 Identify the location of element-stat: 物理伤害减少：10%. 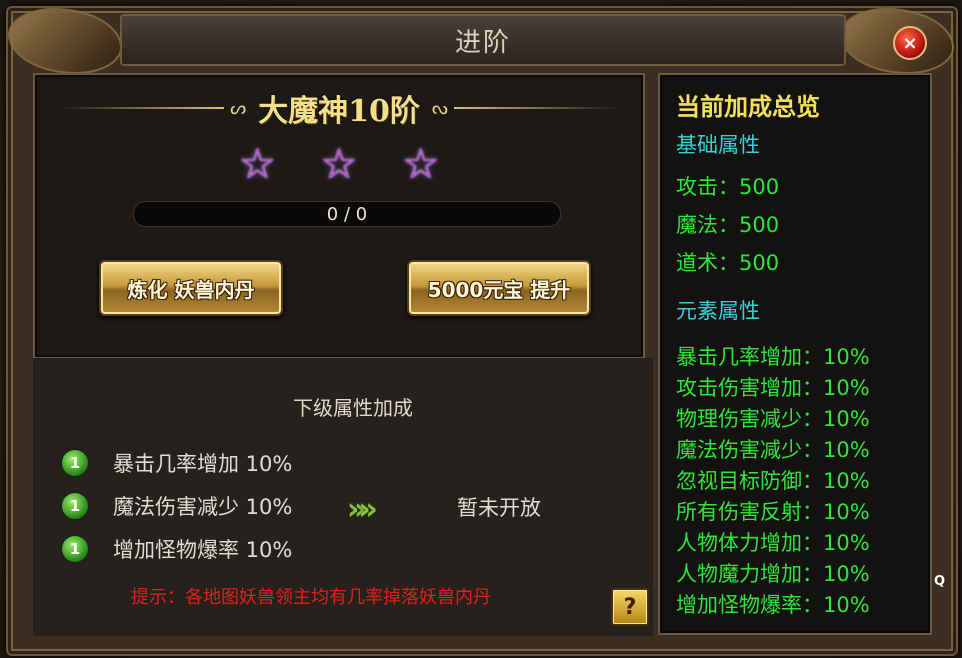
(773, 419).